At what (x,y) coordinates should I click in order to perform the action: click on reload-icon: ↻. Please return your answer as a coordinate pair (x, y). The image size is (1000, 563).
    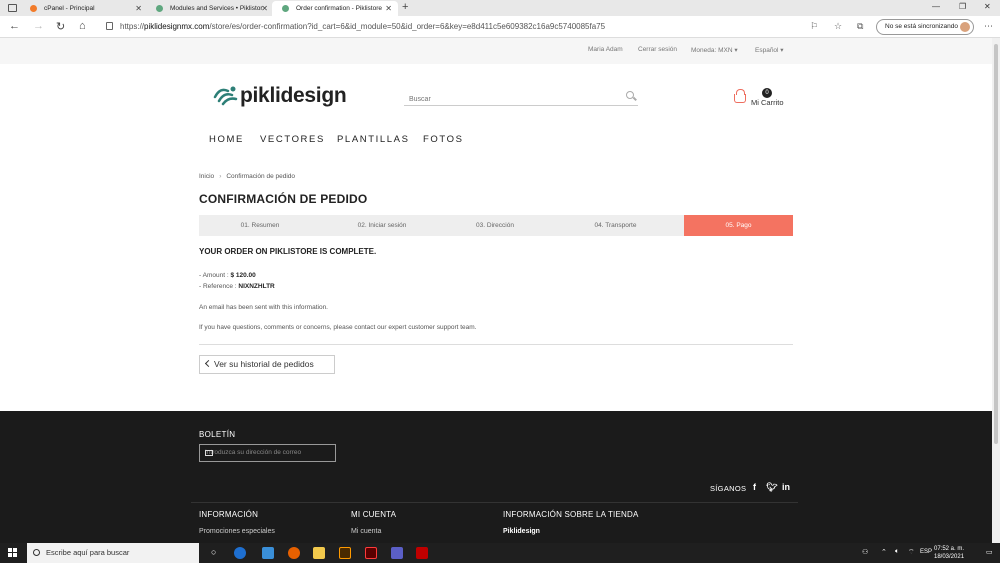
    Looking at the image, I should click on (60, 26).